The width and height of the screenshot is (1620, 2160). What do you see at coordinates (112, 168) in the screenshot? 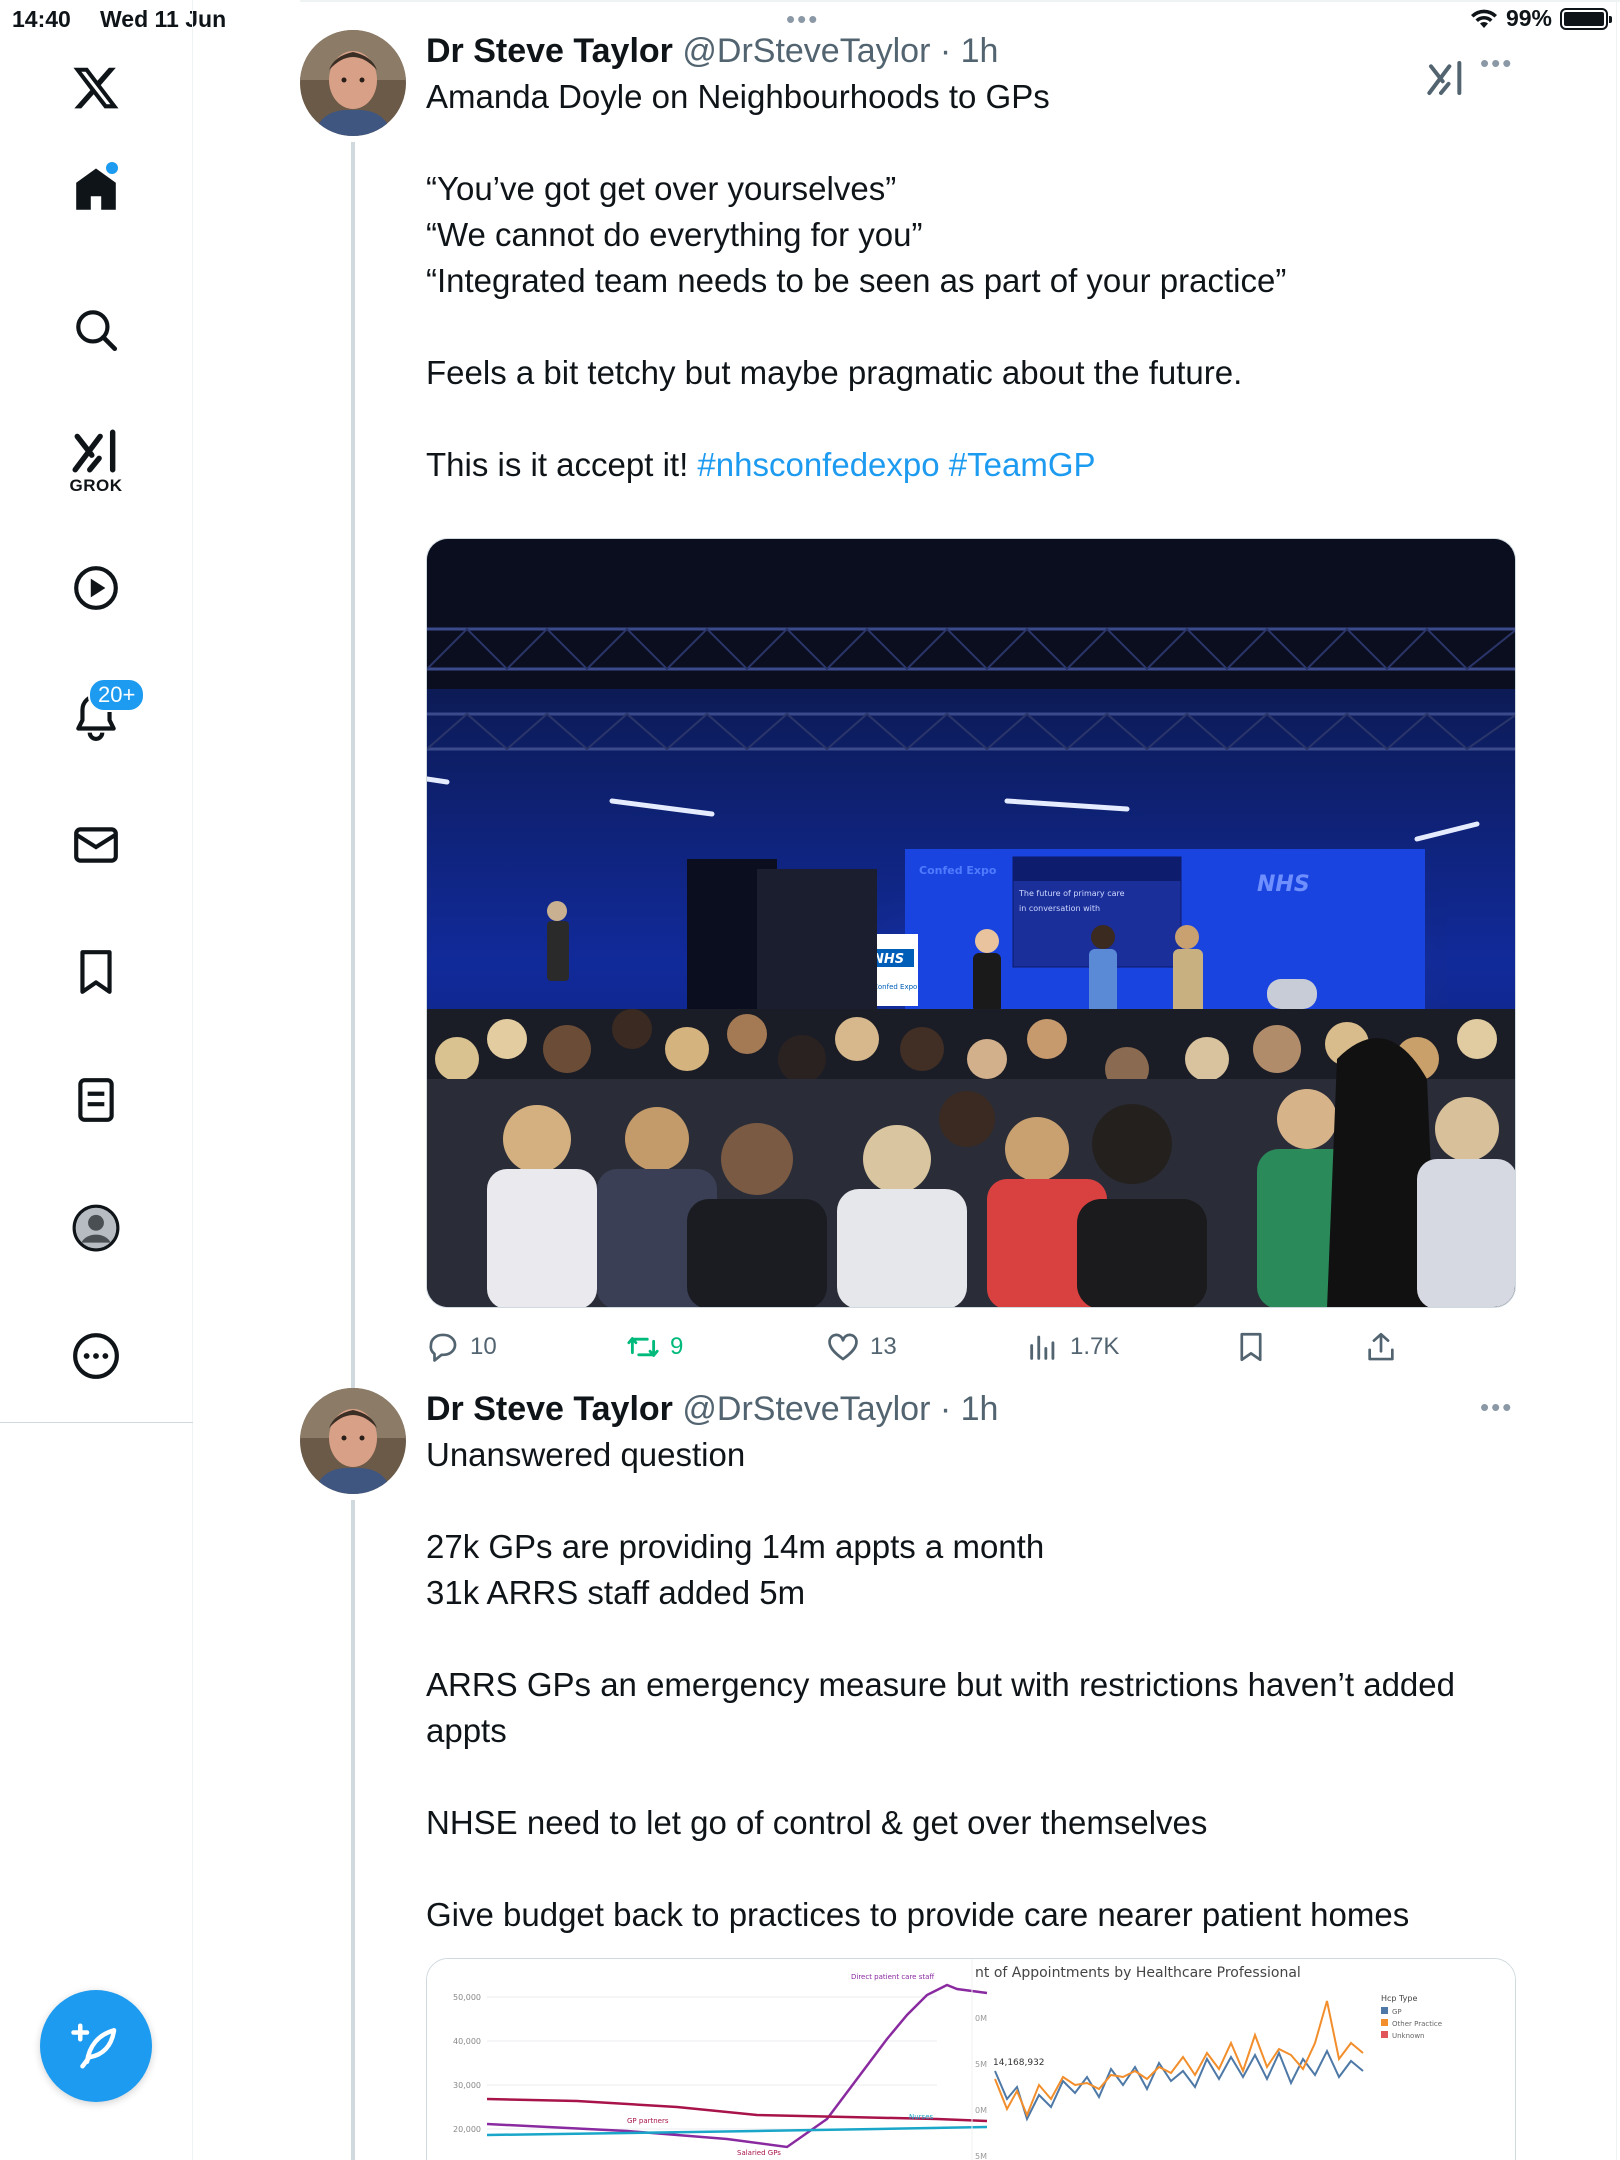
I see `home-unread-dot` at bounding box center [112, 168].